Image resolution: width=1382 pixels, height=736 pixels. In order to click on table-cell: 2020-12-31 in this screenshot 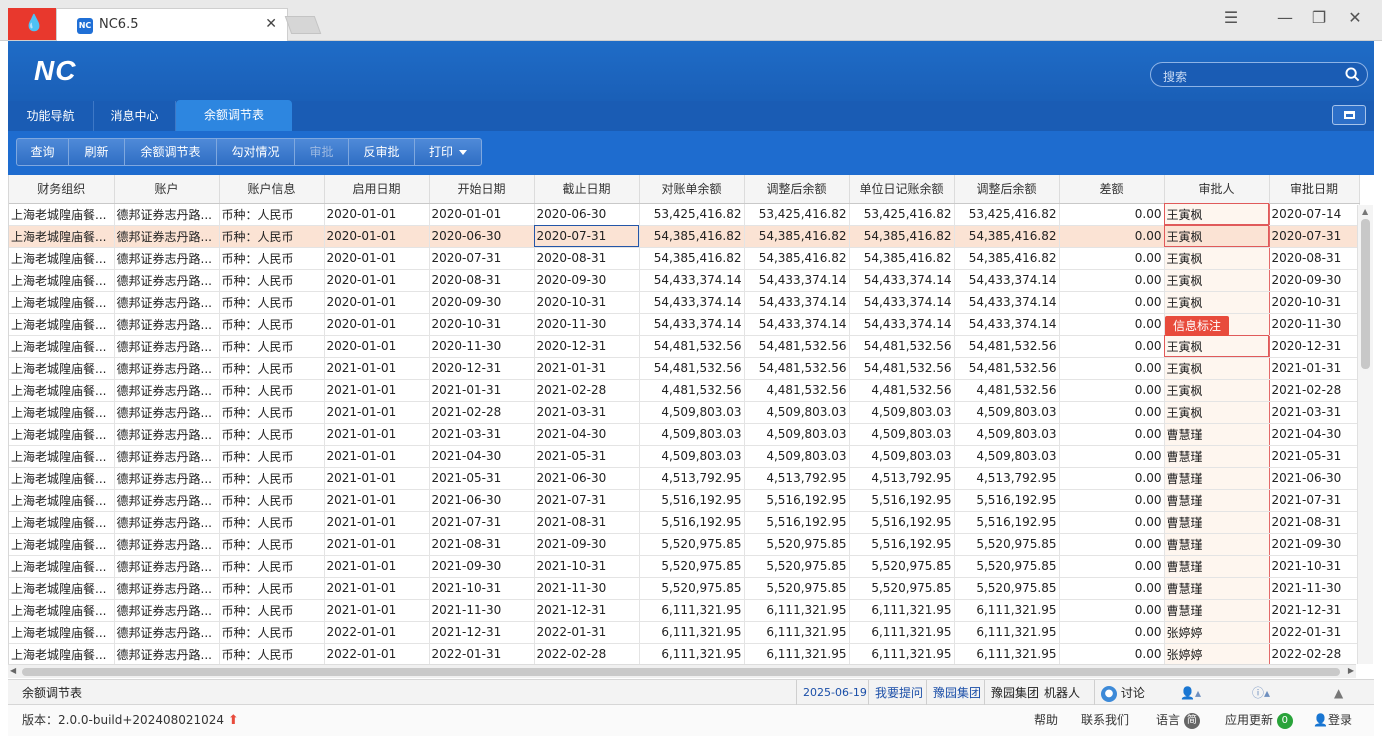, I will do `click(587, 346)`.